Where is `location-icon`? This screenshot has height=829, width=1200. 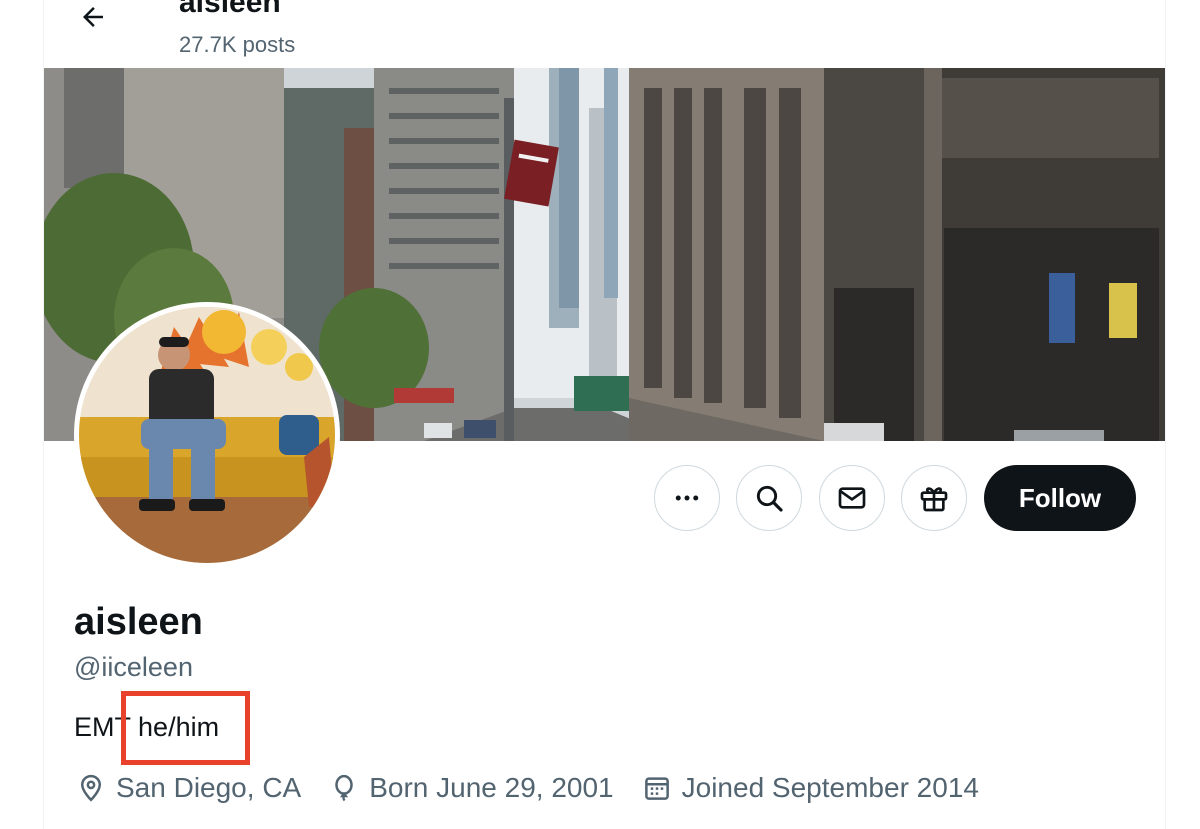 location-icon is located at coordinates (91, 788).